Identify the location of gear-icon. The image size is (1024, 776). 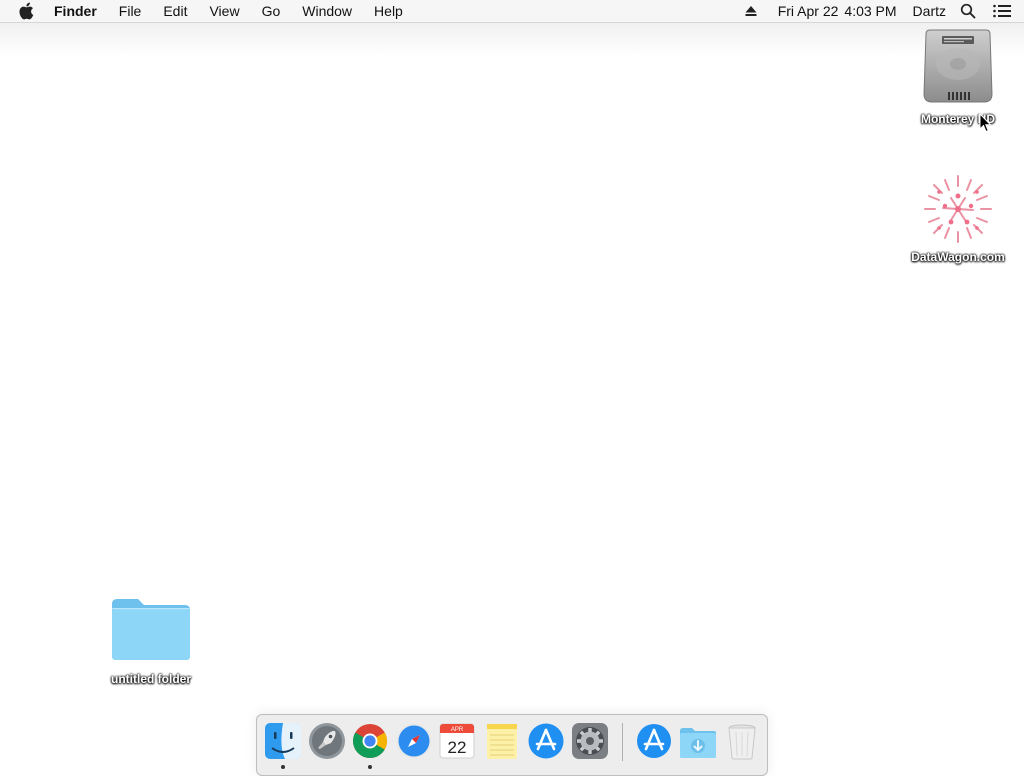
(590, 744).